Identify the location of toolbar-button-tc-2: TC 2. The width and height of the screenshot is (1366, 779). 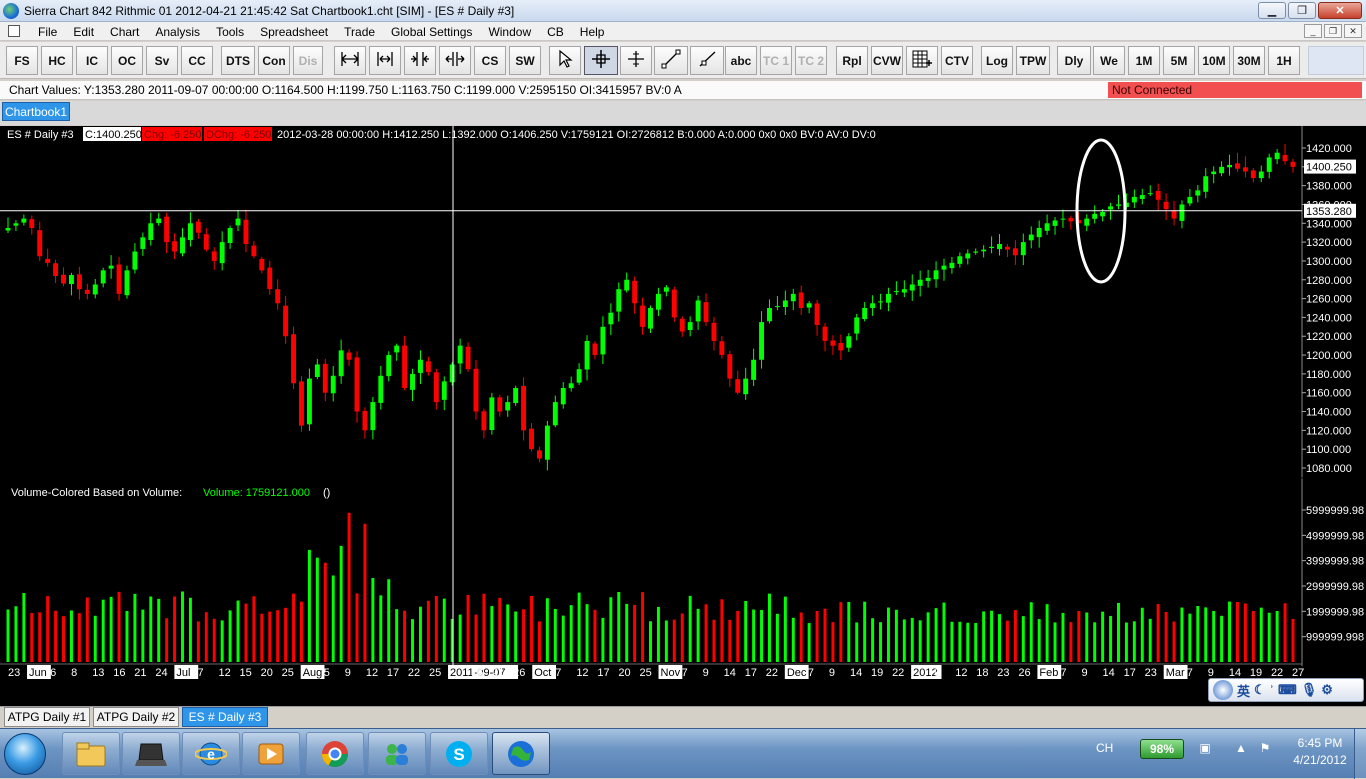
(811, 60).